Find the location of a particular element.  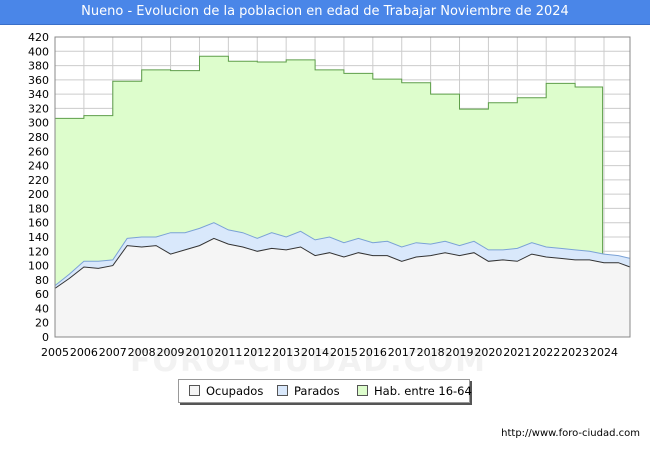

x-tick-label: 2015 is located at coordinates (344, 352).